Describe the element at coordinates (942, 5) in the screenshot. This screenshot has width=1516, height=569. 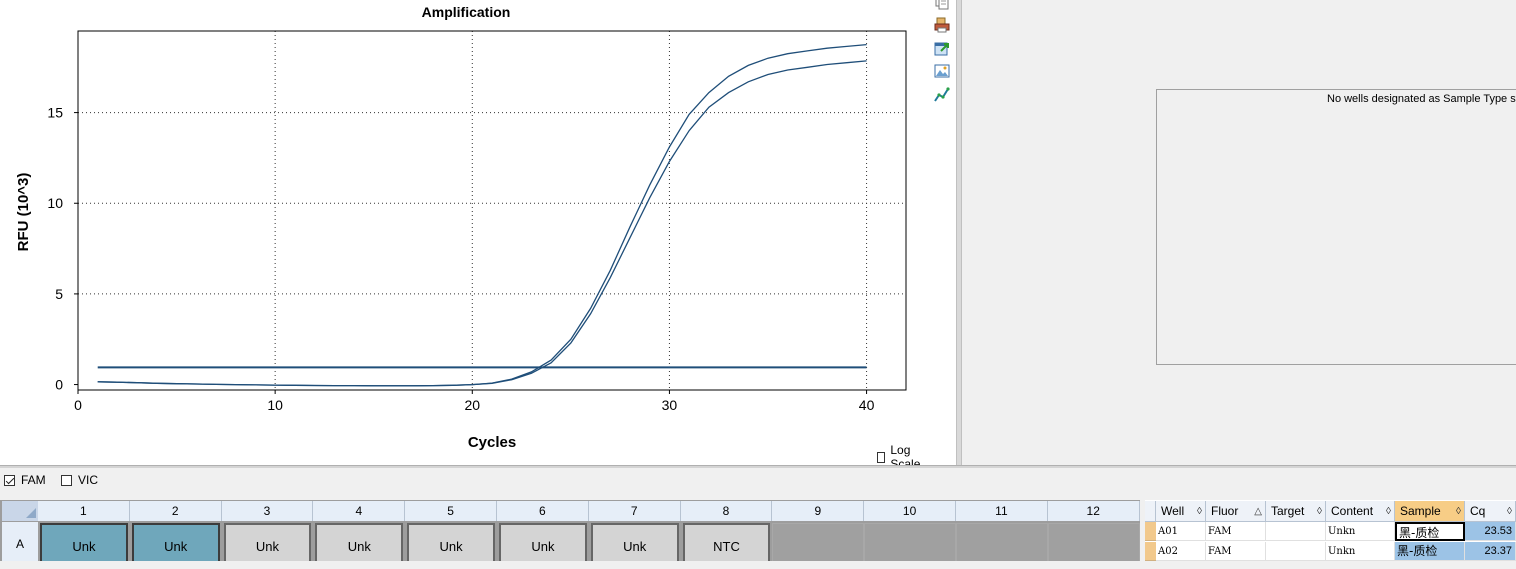
I see `copy-icon` at that location.